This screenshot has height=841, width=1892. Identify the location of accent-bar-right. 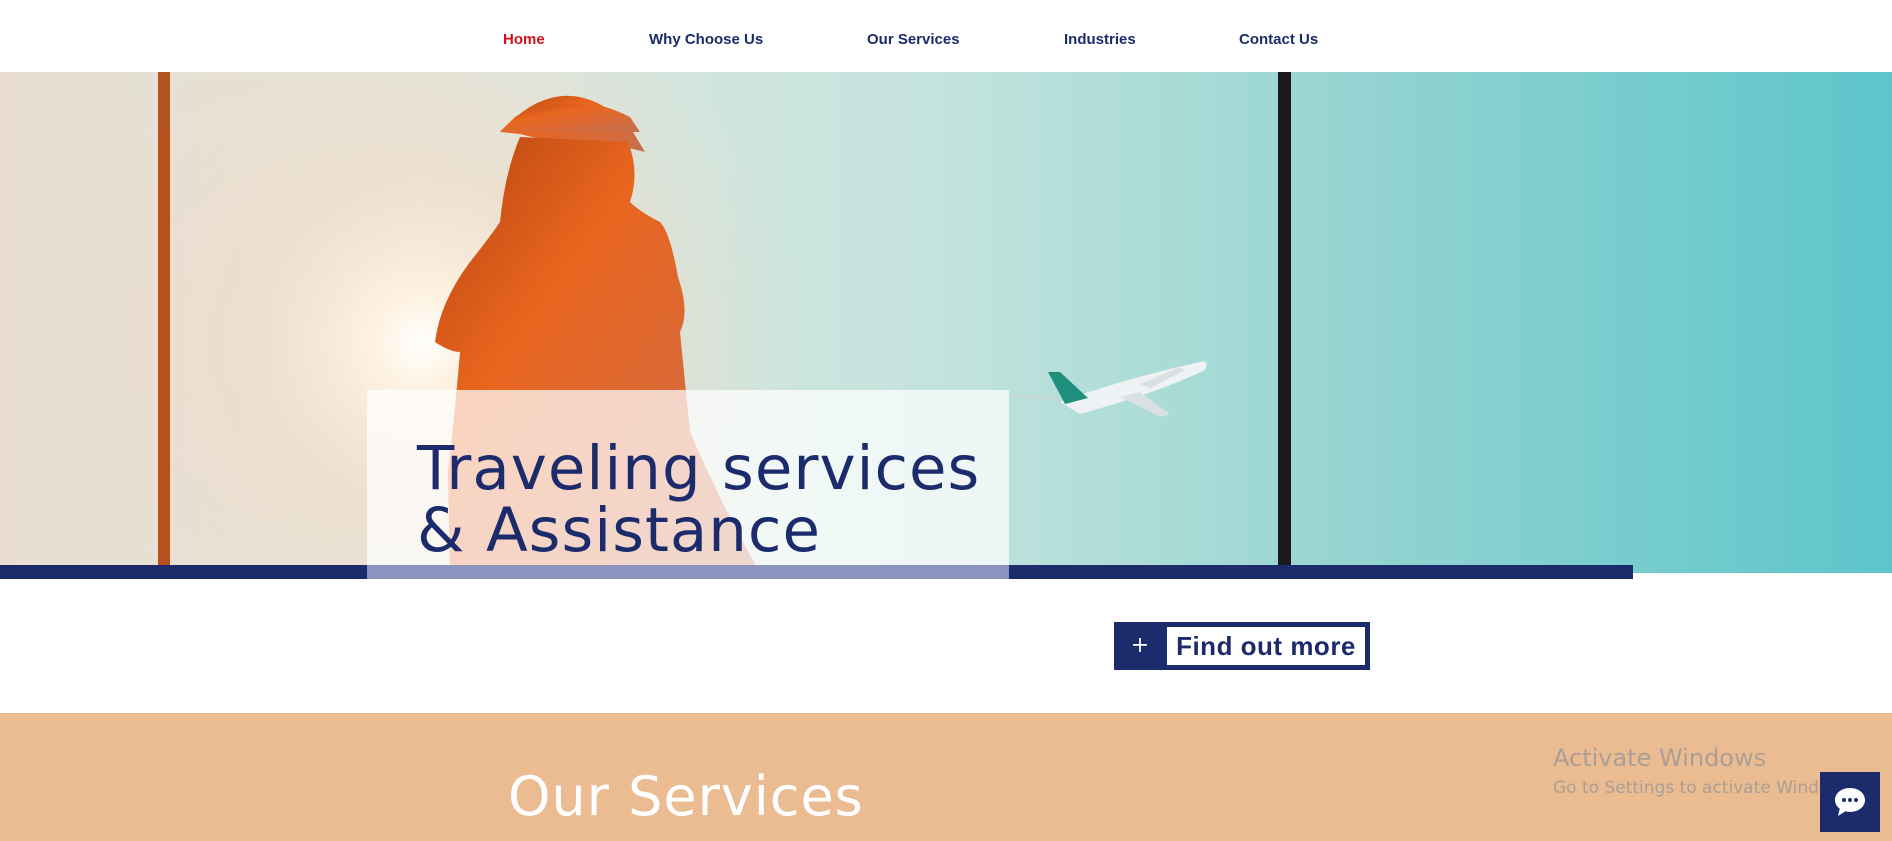
(1321, 572).